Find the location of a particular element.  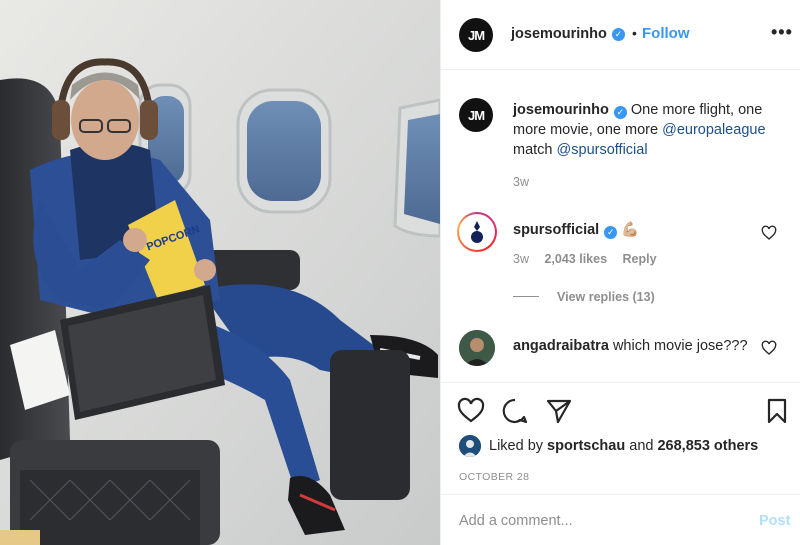

comment-text: spursofficial ✓ 💪🏼 is located at coordinates (633, 230).